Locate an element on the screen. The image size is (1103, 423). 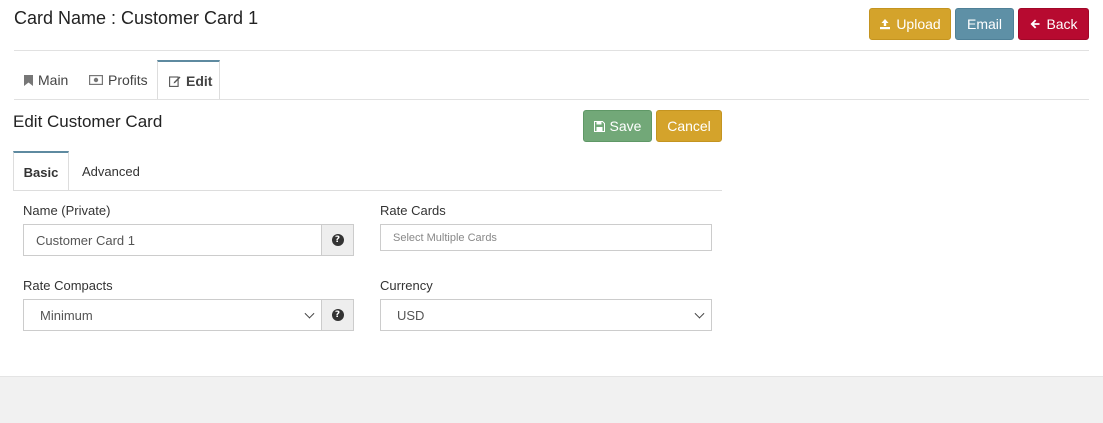
cancel-button: Cancel is located at coordinates (689, 126).